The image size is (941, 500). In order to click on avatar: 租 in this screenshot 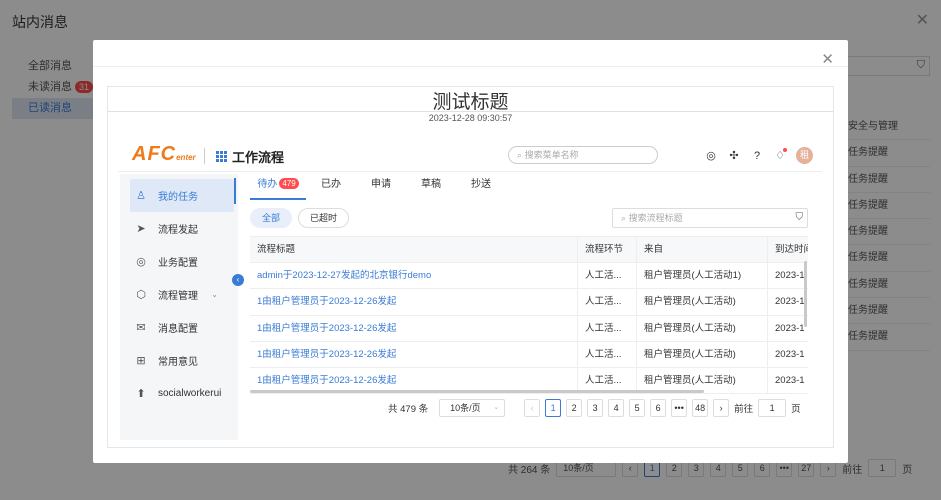, I will do `click(804, 155)`.